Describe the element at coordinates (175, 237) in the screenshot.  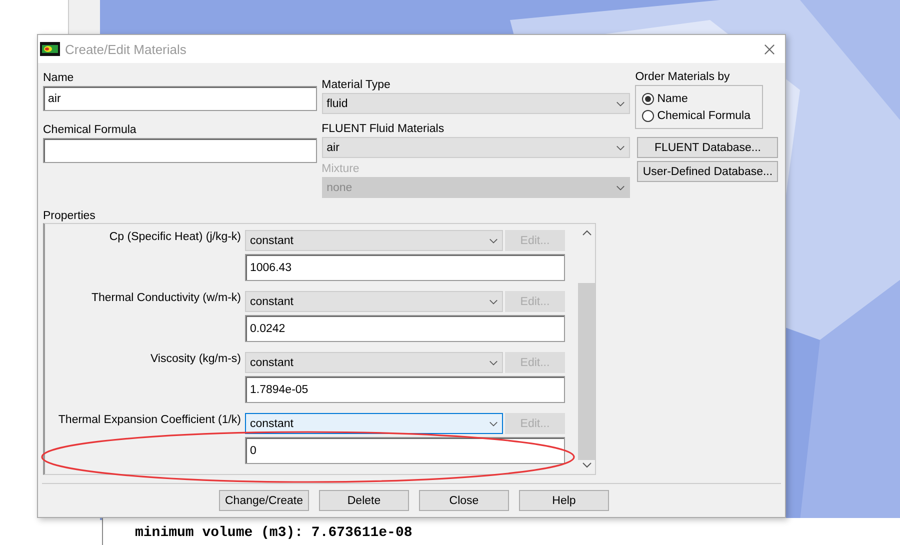
I see `property-label: Cp (Specific Heat) (j/kg-k)` at that location.